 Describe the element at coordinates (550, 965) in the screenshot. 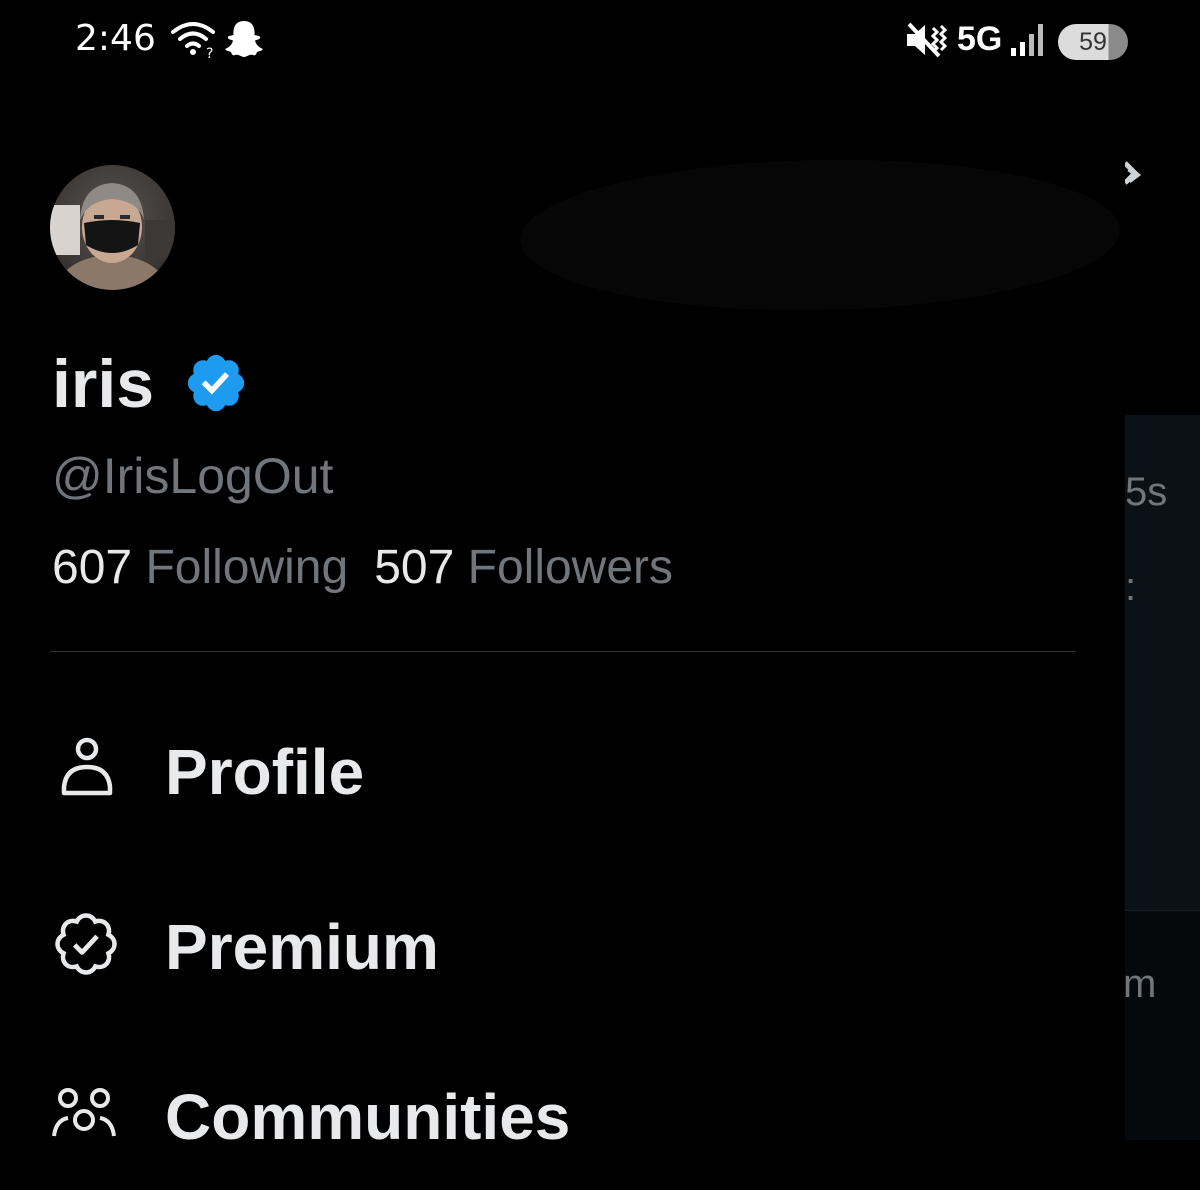

I see `menu-item-premium: Premium` at that location.